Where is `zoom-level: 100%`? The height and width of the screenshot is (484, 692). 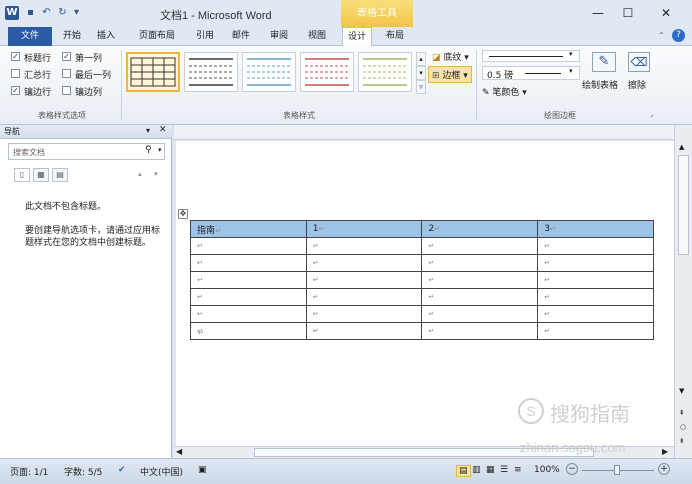
zoom-level: 100% is located at coordinates (547, 470).